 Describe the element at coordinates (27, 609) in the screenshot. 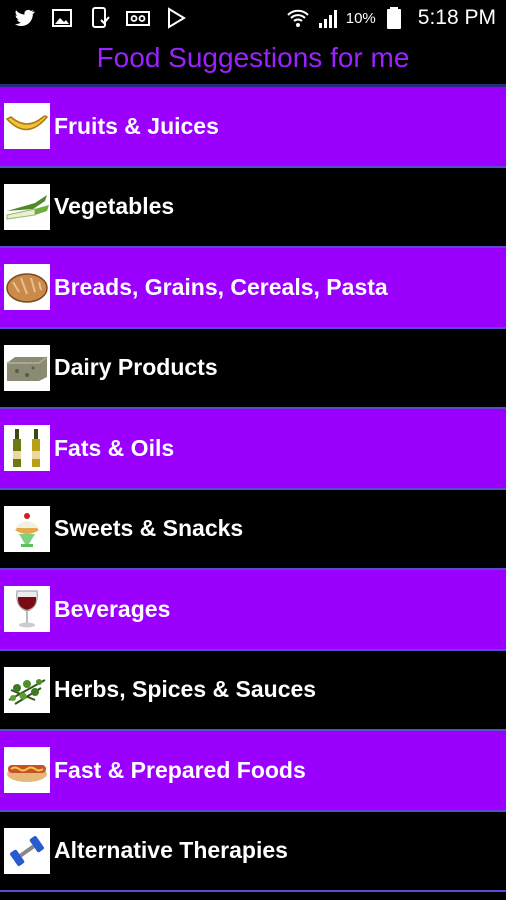

I see `wine-glass-icon` at that location.